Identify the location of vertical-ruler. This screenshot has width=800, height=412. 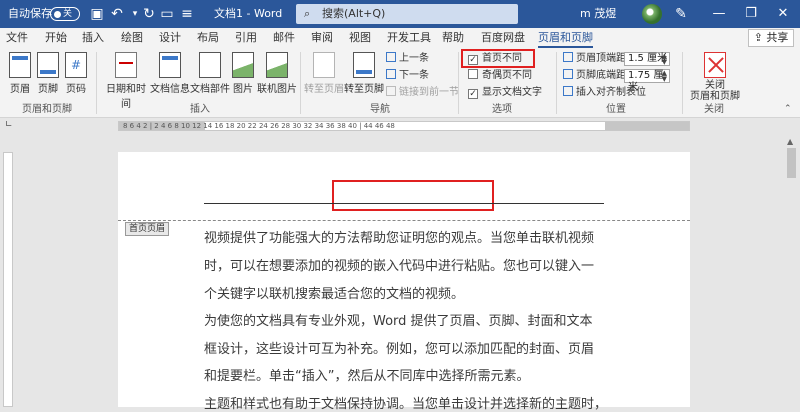
(8, 270).